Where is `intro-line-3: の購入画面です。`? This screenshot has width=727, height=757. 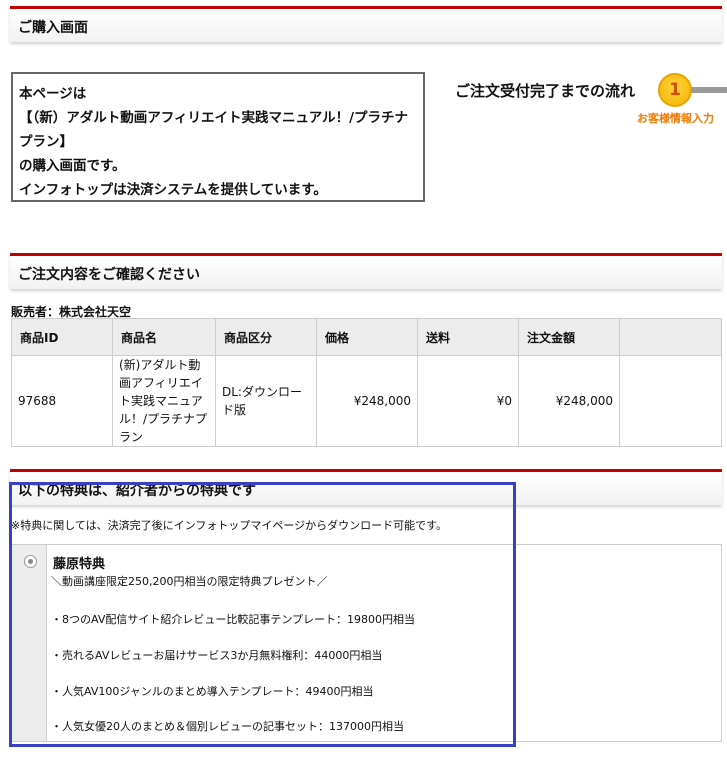
intro-line-3: の購入画面です。 is located at coordinates (72, 166).